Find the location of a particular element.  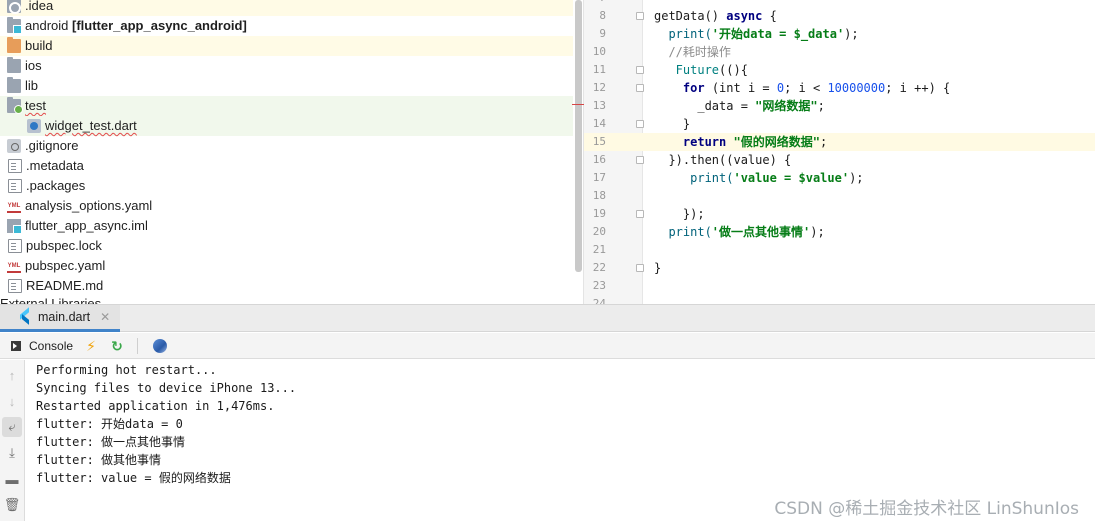

line-number: 24 is located at coordinates (599, 300).